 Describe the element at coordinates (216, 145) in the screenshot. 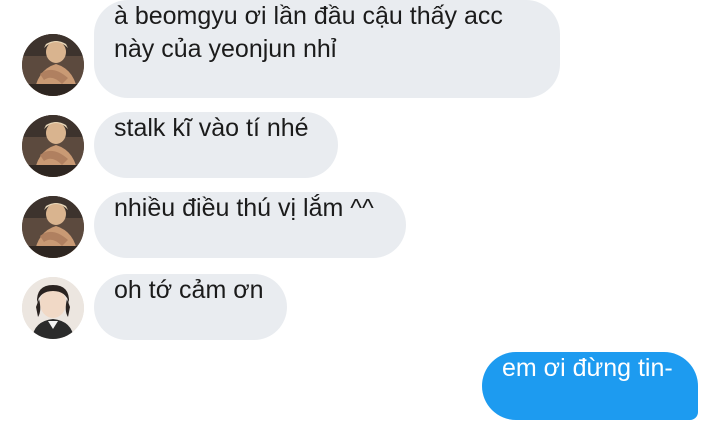

I see `message-bubble-incoming: stalk kĩ vào tí nhé` at that location.